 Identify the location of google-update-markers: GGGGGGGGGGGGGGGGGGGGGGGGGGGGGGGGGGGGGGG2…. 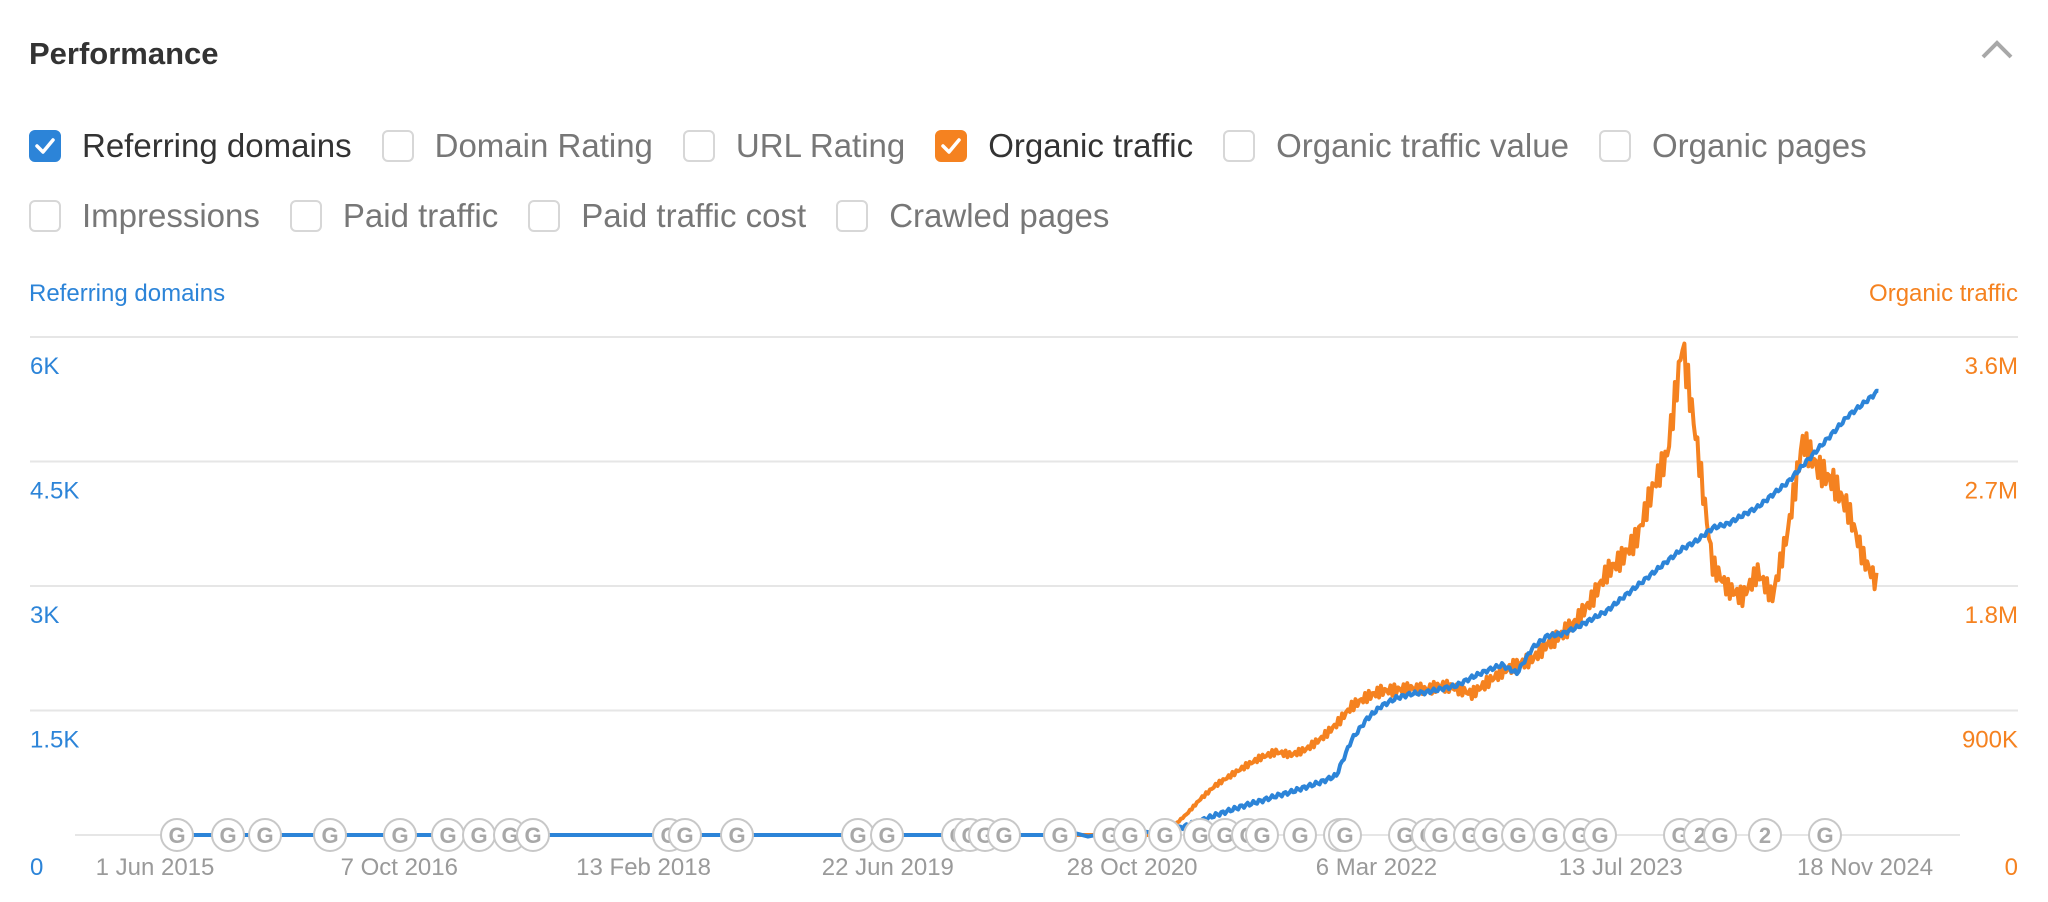
(1001, 835).